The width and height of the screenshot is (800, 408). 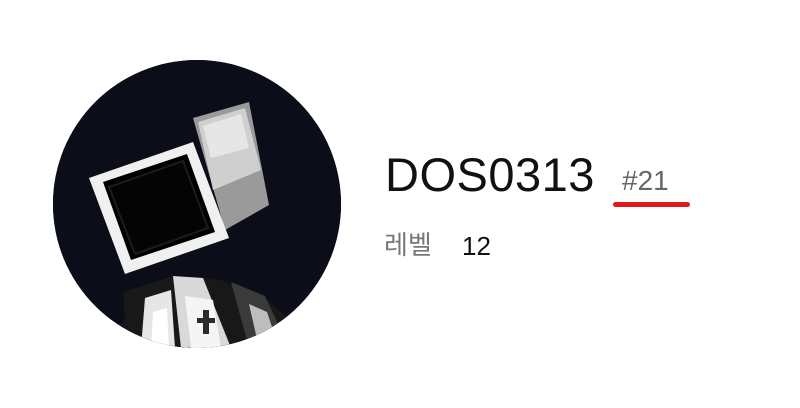 I want to click on level-value: 12, so click(x=476, y=246).